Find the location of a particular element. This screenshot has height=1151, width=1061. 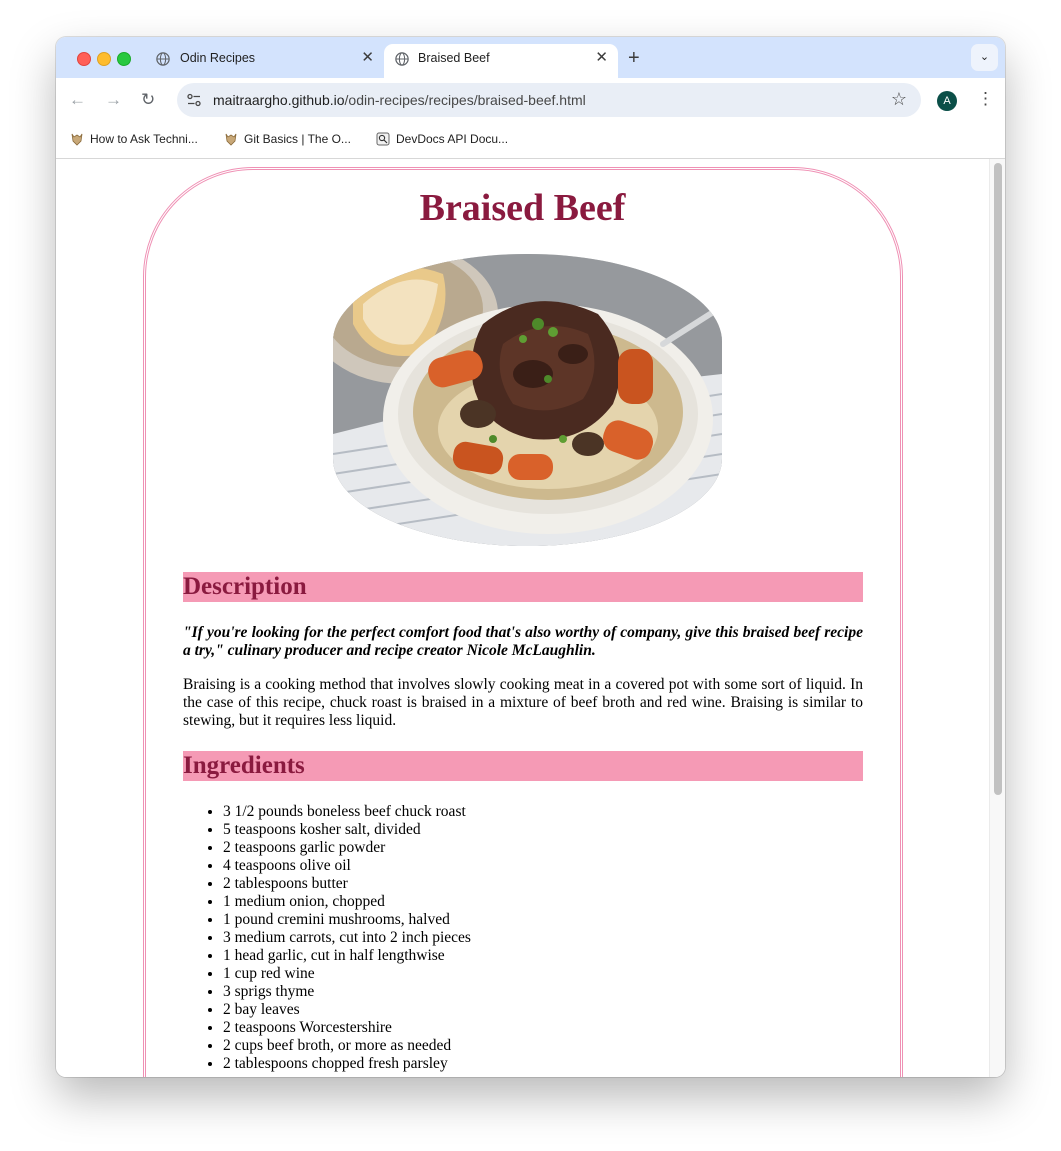

ingredient-item: 1 medium onion, chopped is located at coordinates (563, 902).